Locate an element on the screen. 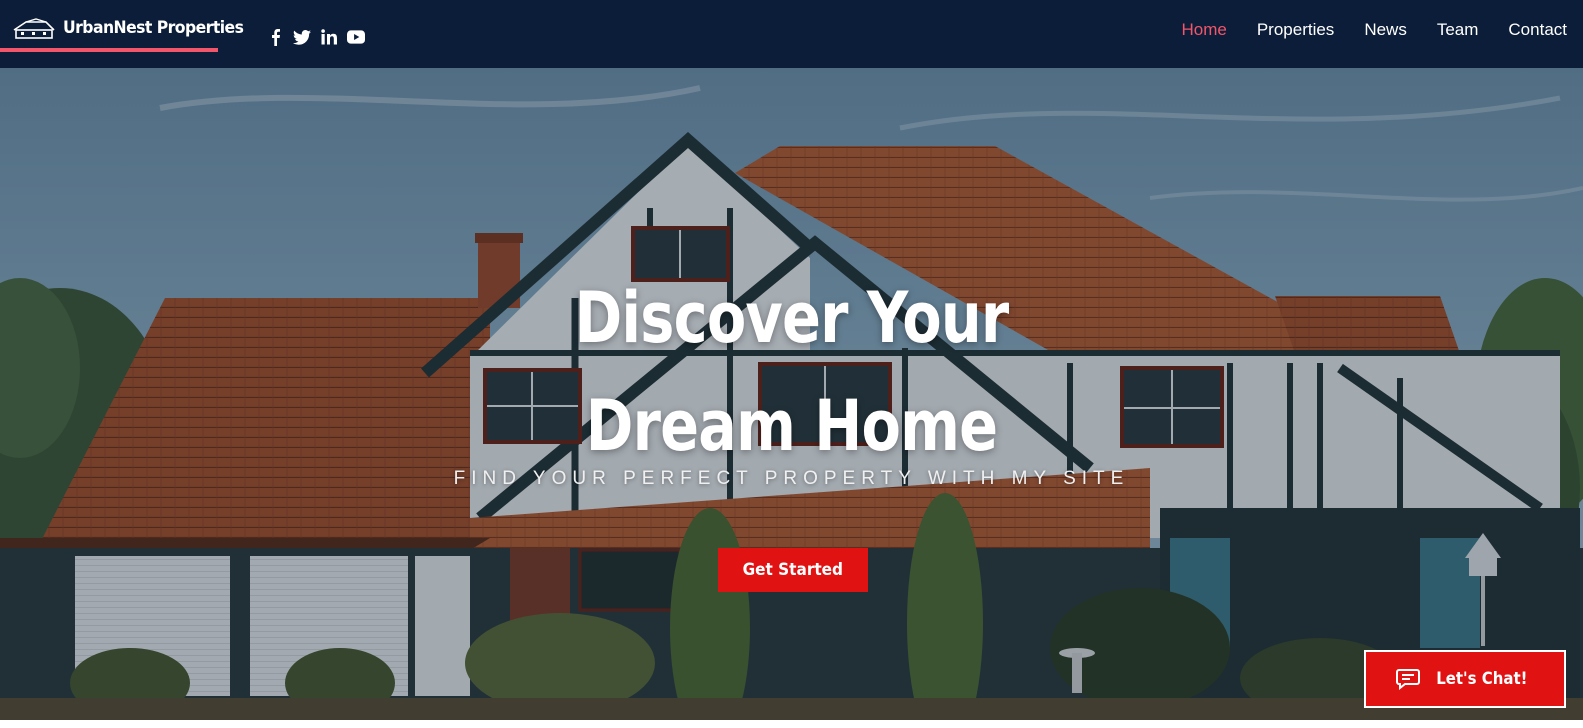 The height and width of the screenshot is (728, 1583). main-nav: Home Properties News Team Contact is located at coordinates (1374, 30).